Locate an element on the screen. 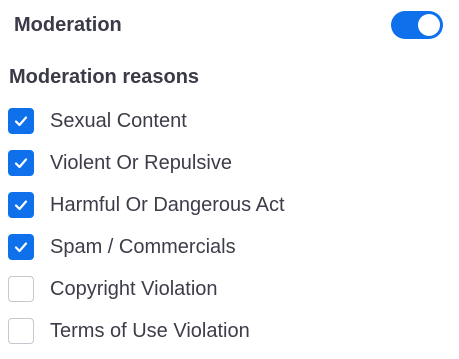  reason-item-violent-or-repulsive: Violent Or Repulsive is located at coordinates (146, 163).